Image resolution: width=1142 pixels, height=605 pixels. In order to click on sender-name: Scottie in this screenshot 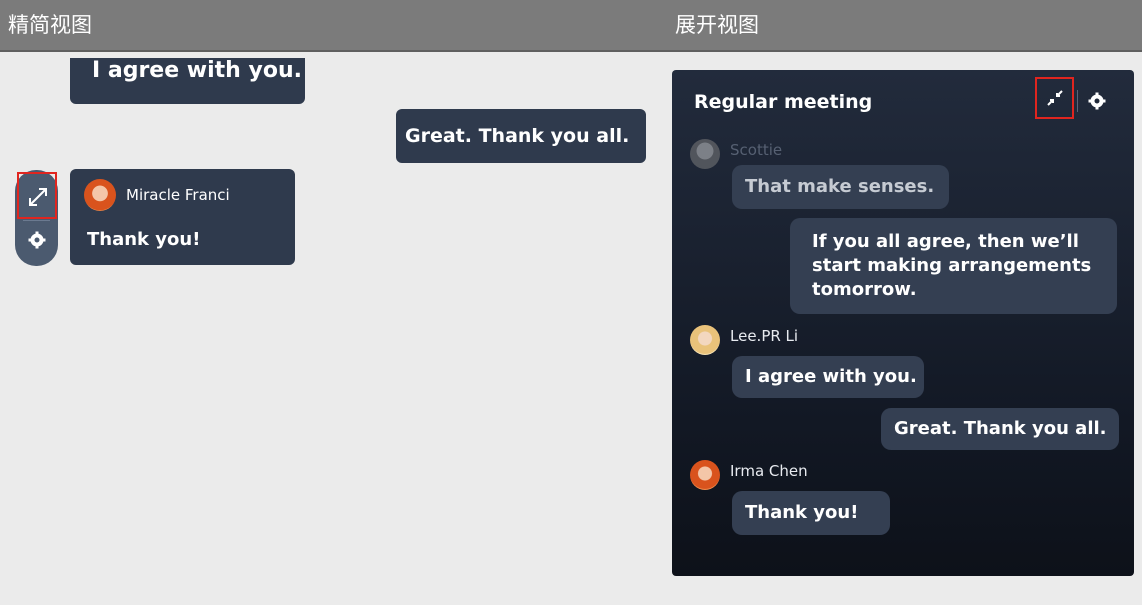, I will do `click(756, 150)`.